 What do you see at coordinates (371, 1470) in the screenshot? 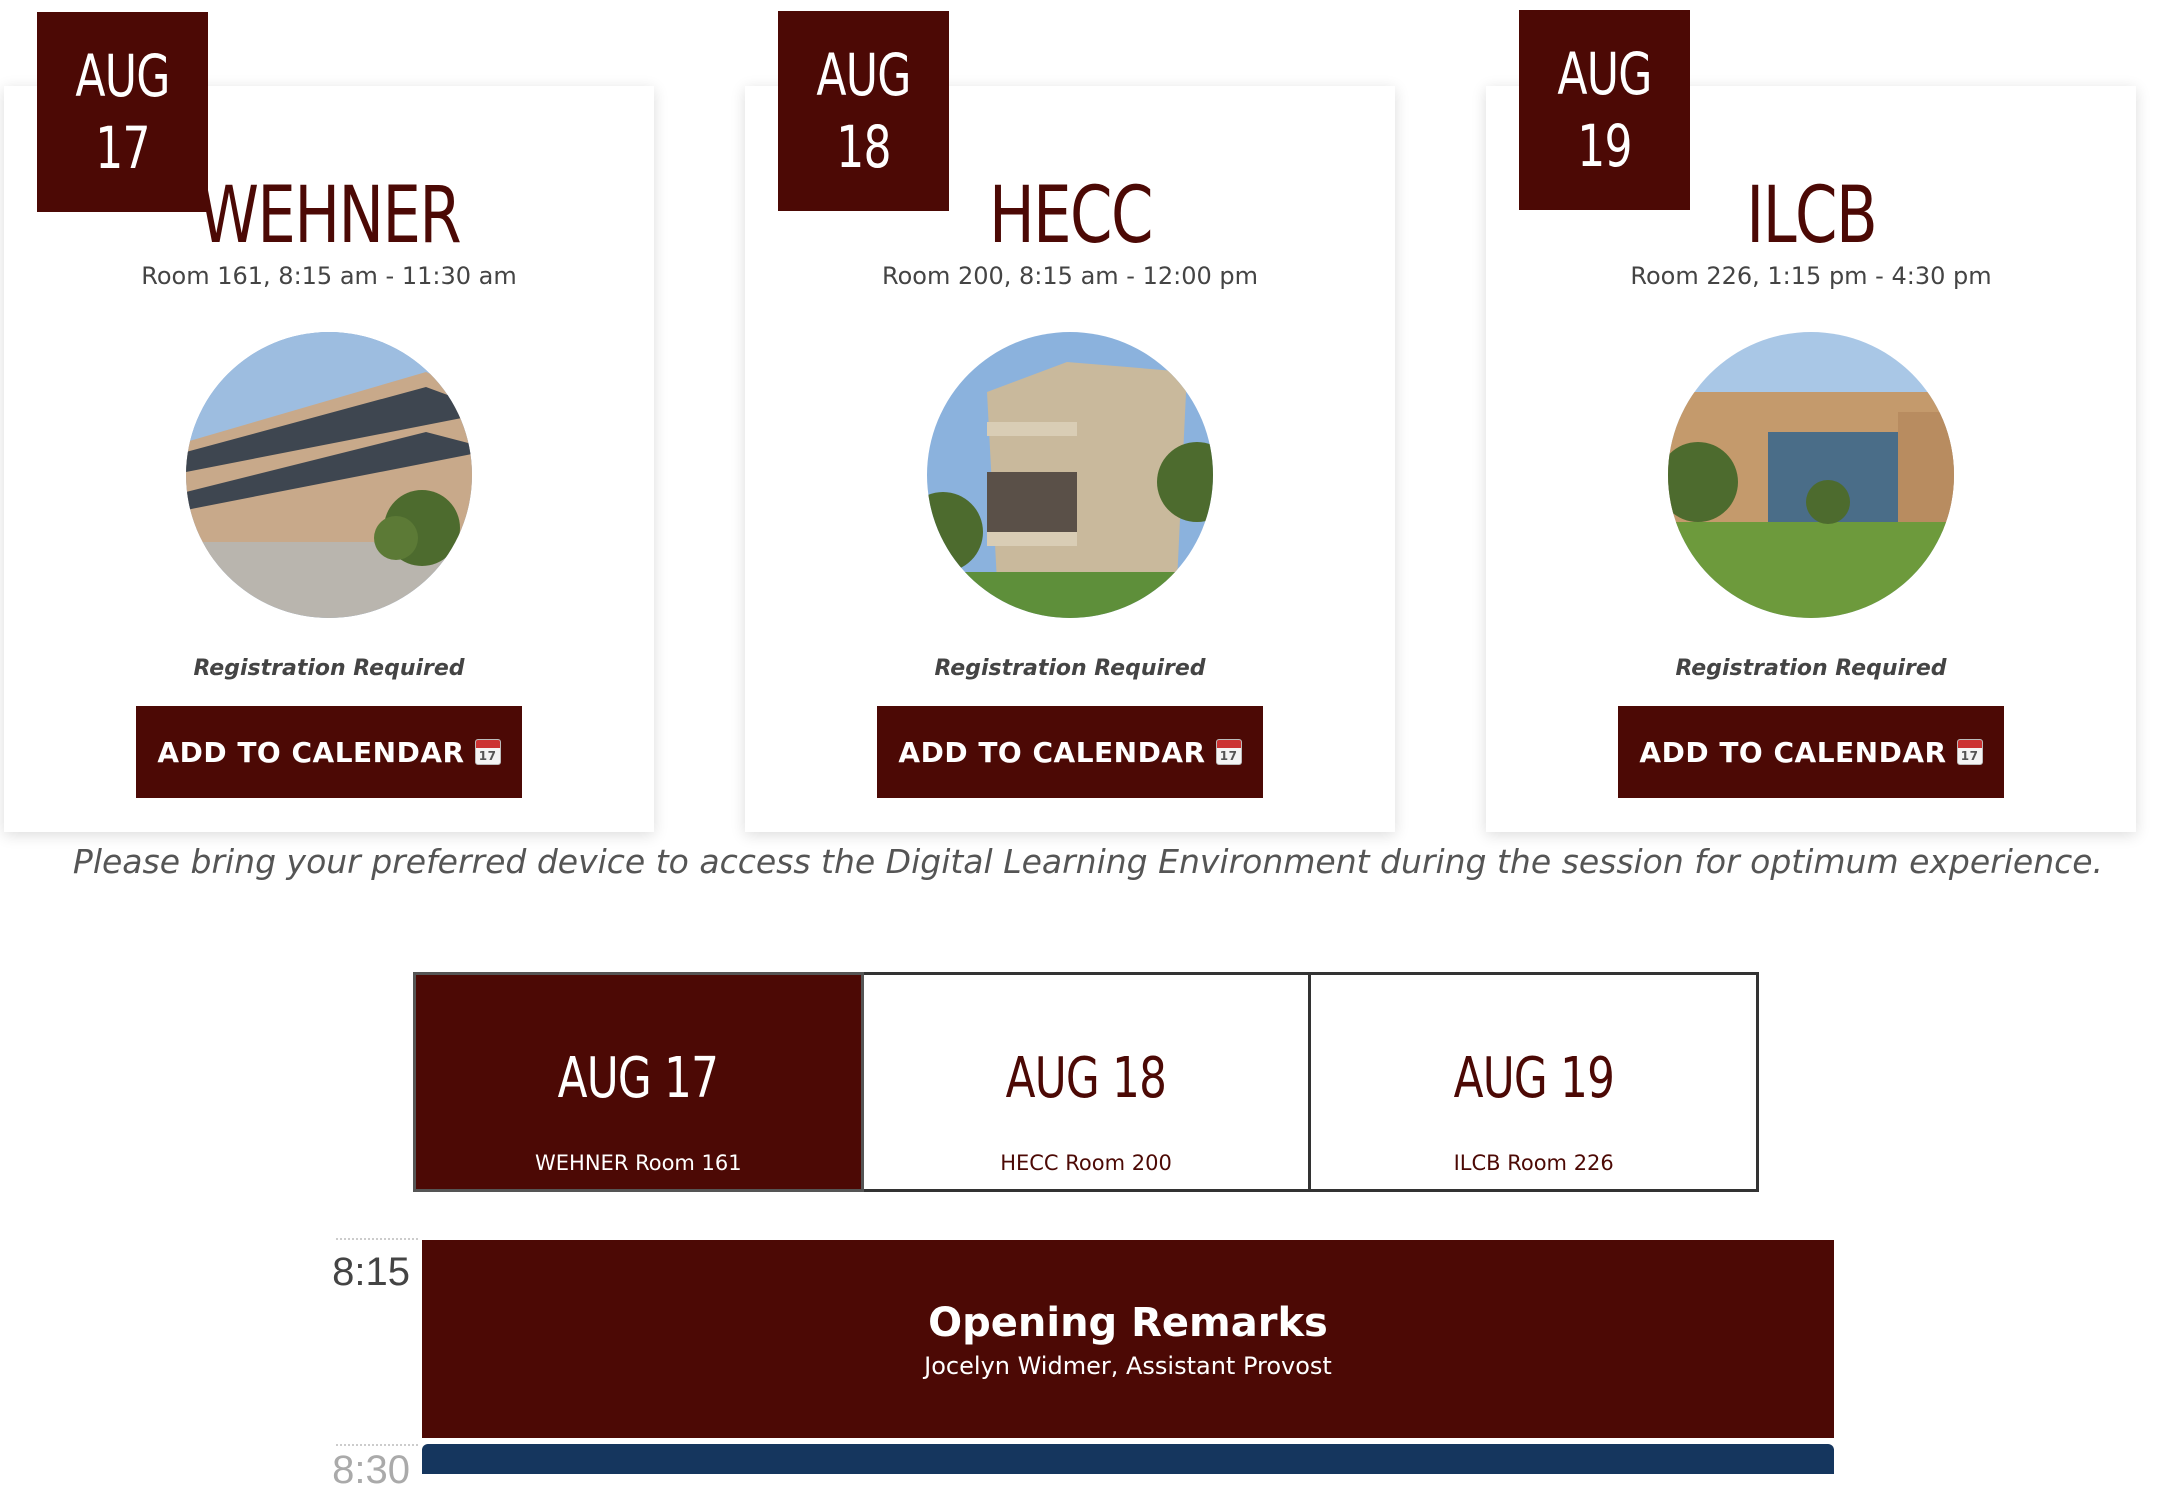
I see `time-label: 8:30` at bounding box center [371, 1470].